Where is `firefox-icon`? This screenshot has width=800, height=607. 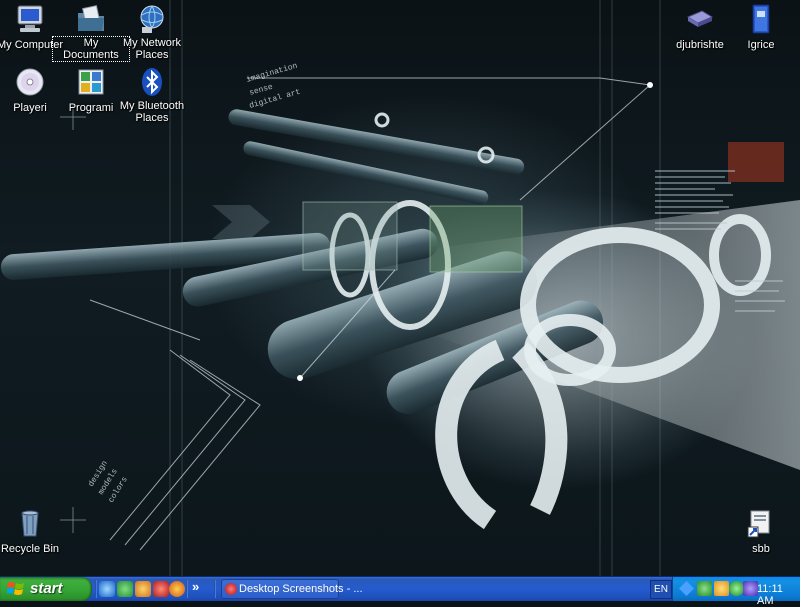 firefox-icon is located at coordinates (177, 589).